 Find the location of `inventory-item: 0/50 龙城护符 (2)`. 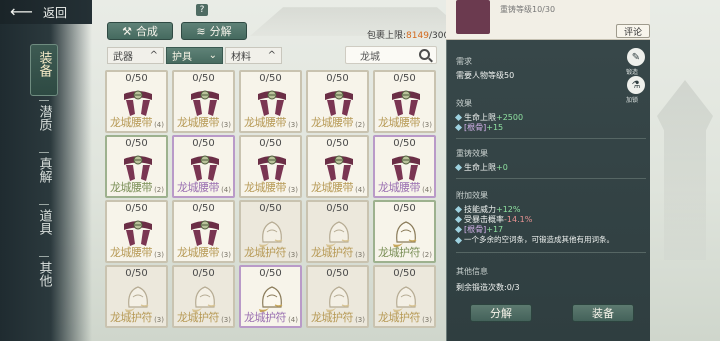

inventory-item: 0/50 龙城护符 (2) is located at coordinates (404, 231).